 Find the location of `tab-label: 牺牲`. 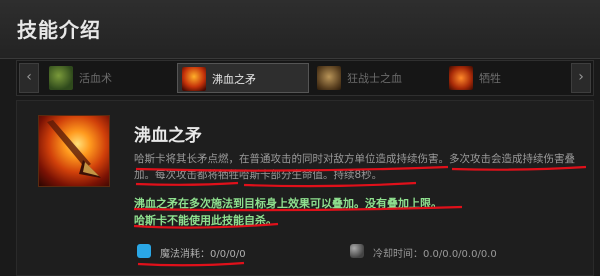

tab-label: 牺牲 is located at coordinates (490, 78).